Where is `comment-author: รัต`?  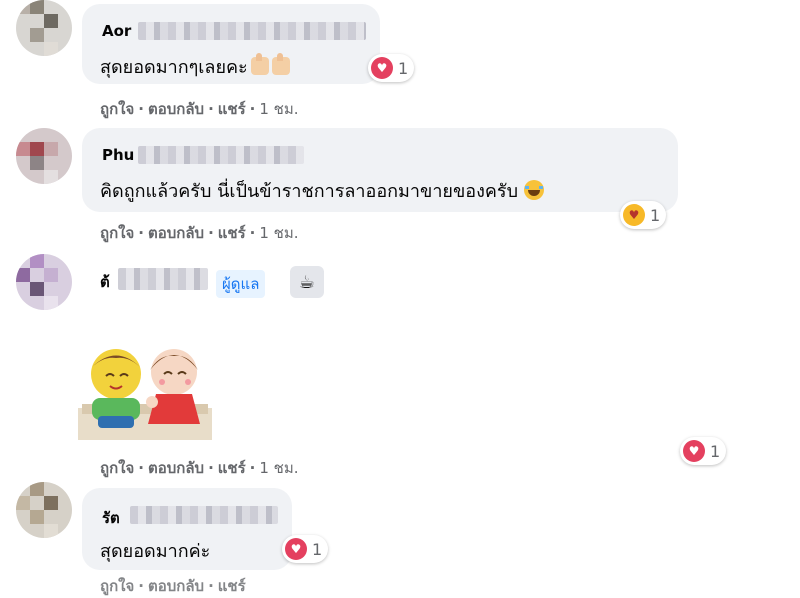 comment-author: รัต is located at coordinates (111, 518).